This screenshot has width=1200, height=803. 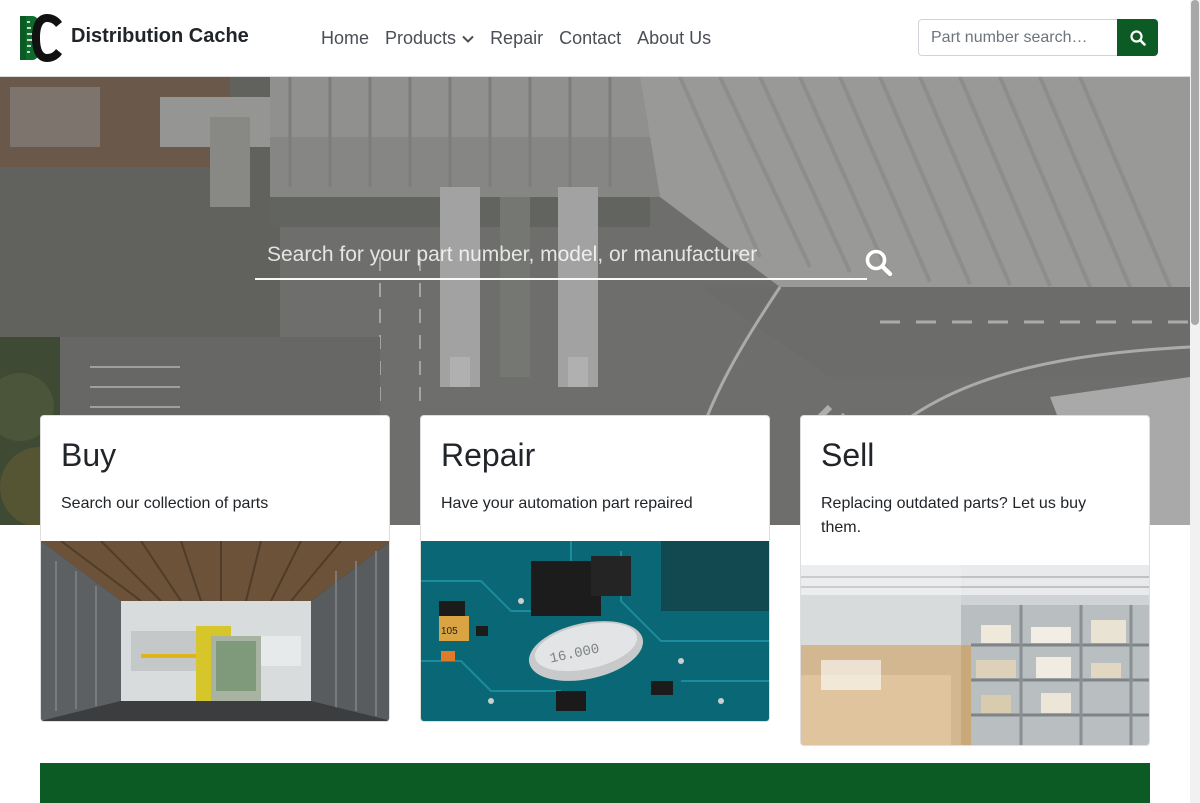 I want to click on truck-forklift-image, so click(x=215, y=631).